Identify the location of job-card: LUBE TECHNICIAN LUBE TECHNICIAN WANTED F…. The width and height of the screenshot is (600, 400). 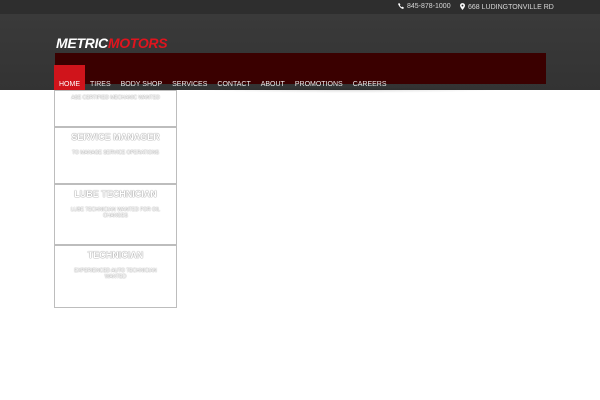
(115, 214).